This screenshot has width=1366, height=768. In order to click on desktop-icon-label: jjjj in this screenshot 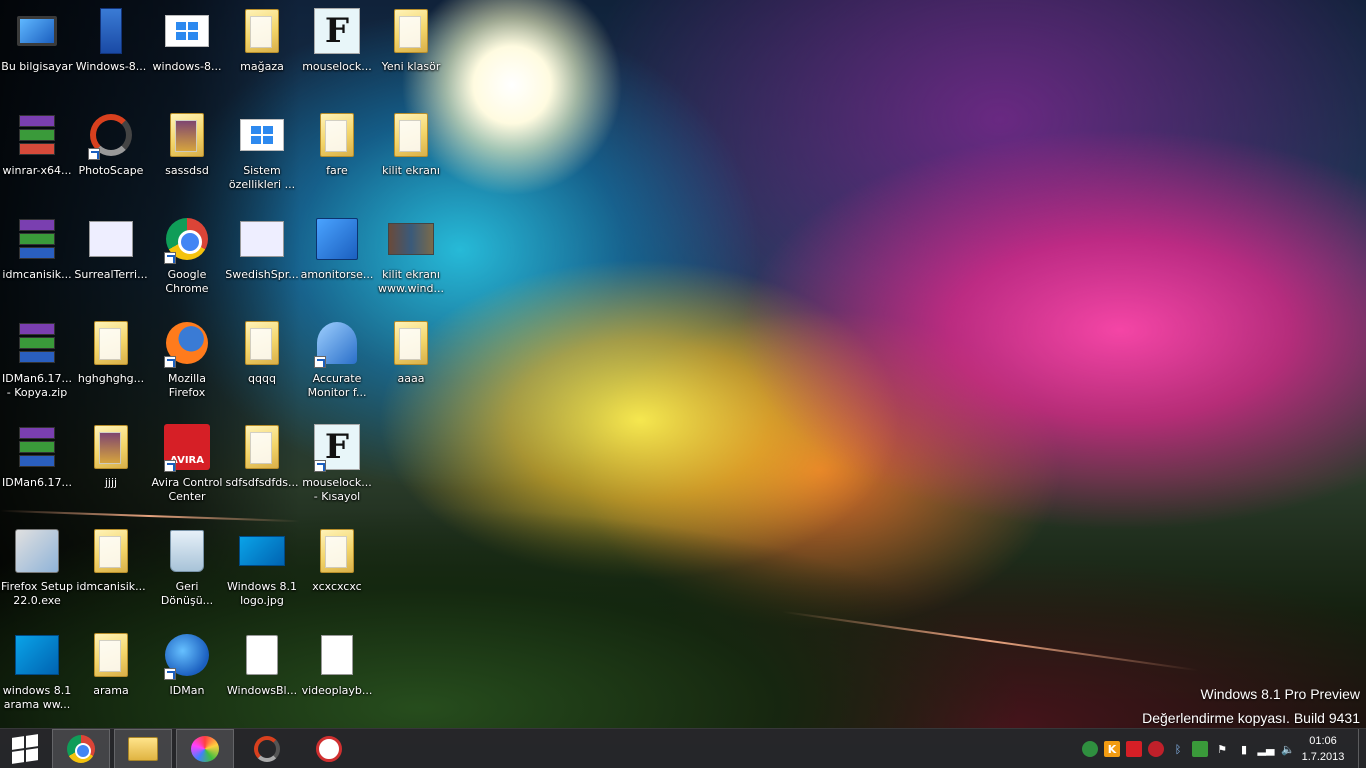, I will do `click(111, 482)`.